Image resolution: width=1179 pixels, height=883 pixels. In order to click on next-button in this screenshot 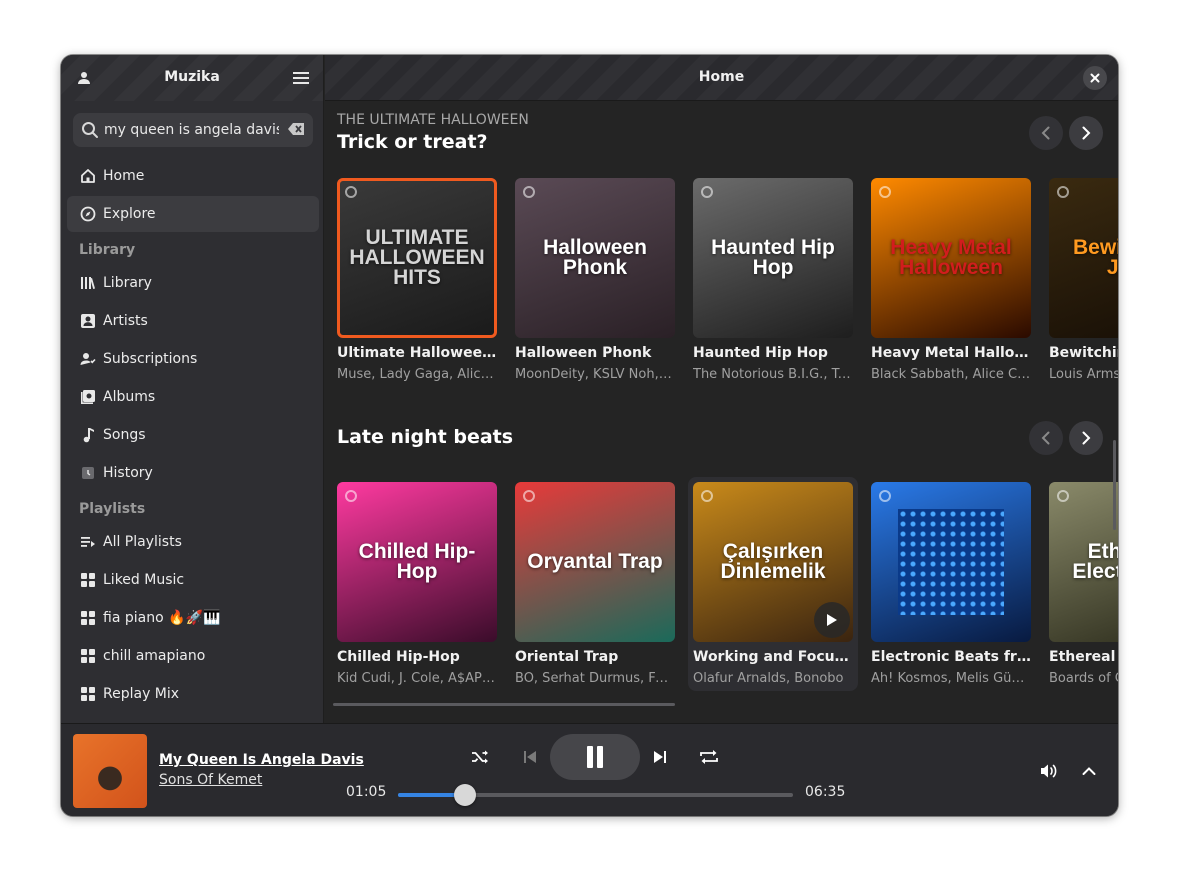, I will do `click(660, 757)`.